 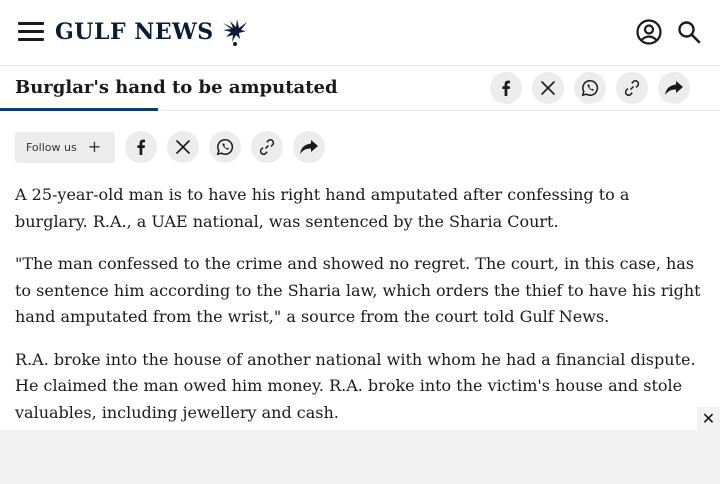 I want to click on account-icon, so click(x=649, y=32).